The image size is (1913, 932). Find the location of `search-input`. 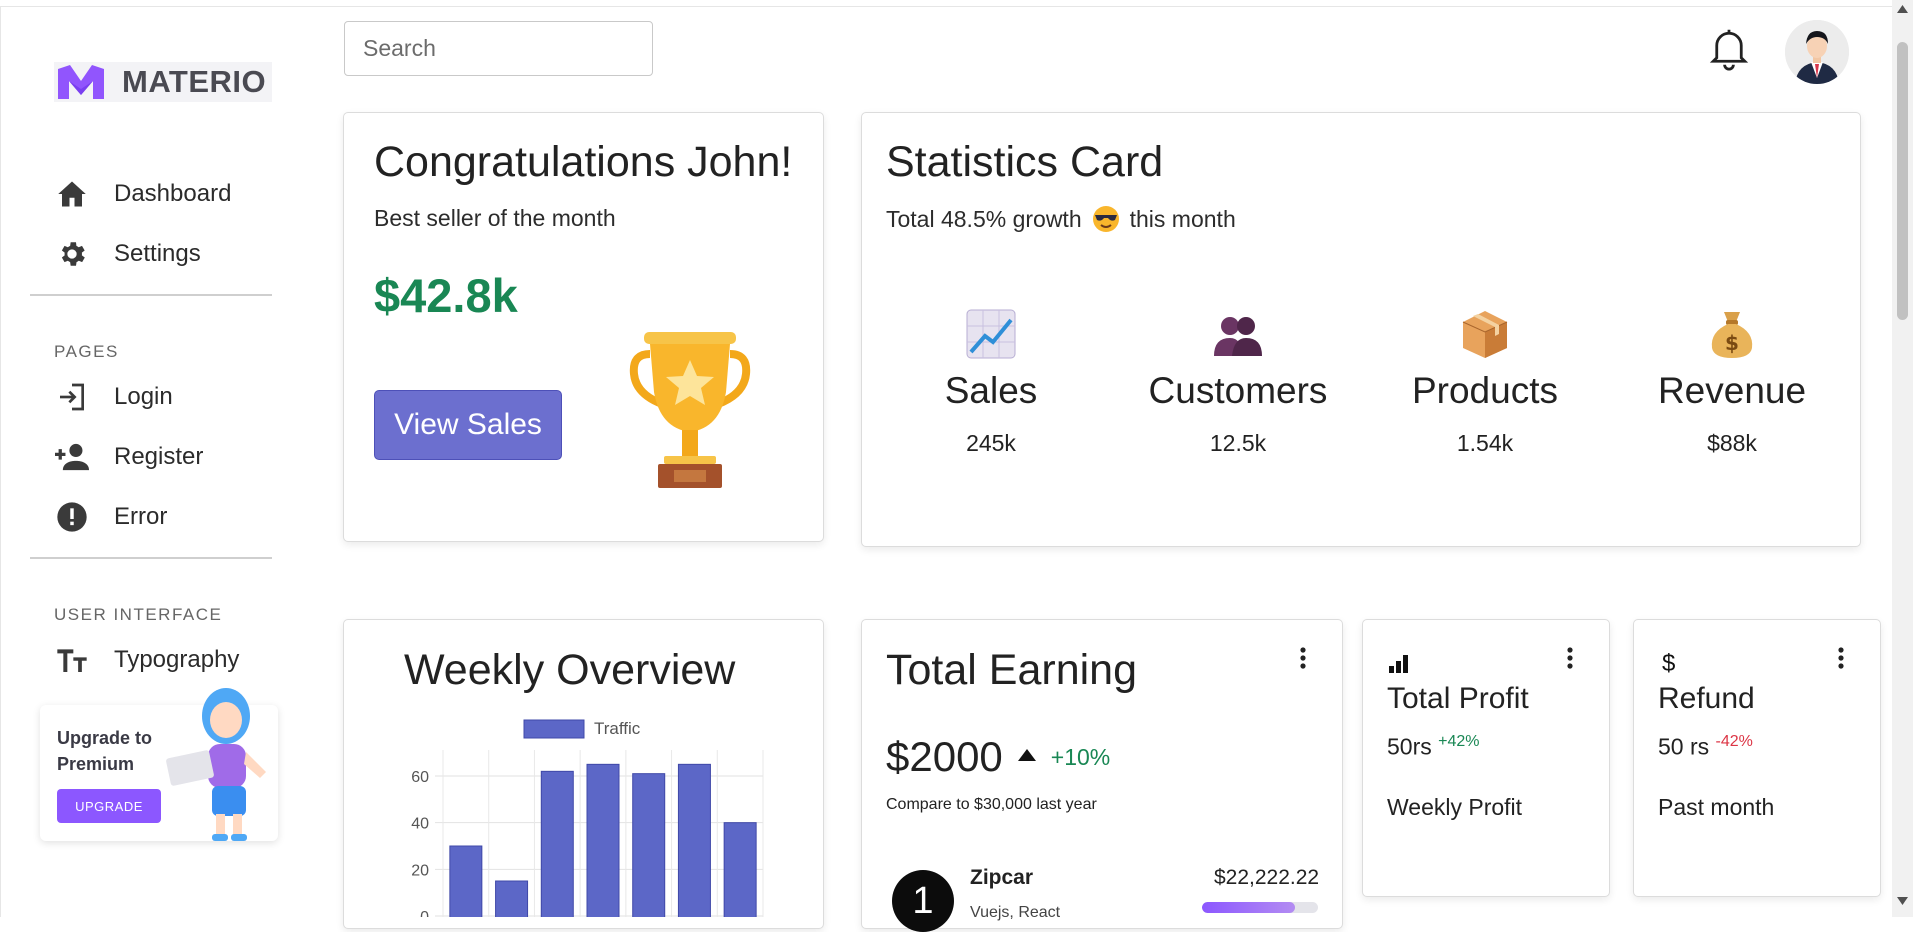

search-input is located at coordinates (498, 48).